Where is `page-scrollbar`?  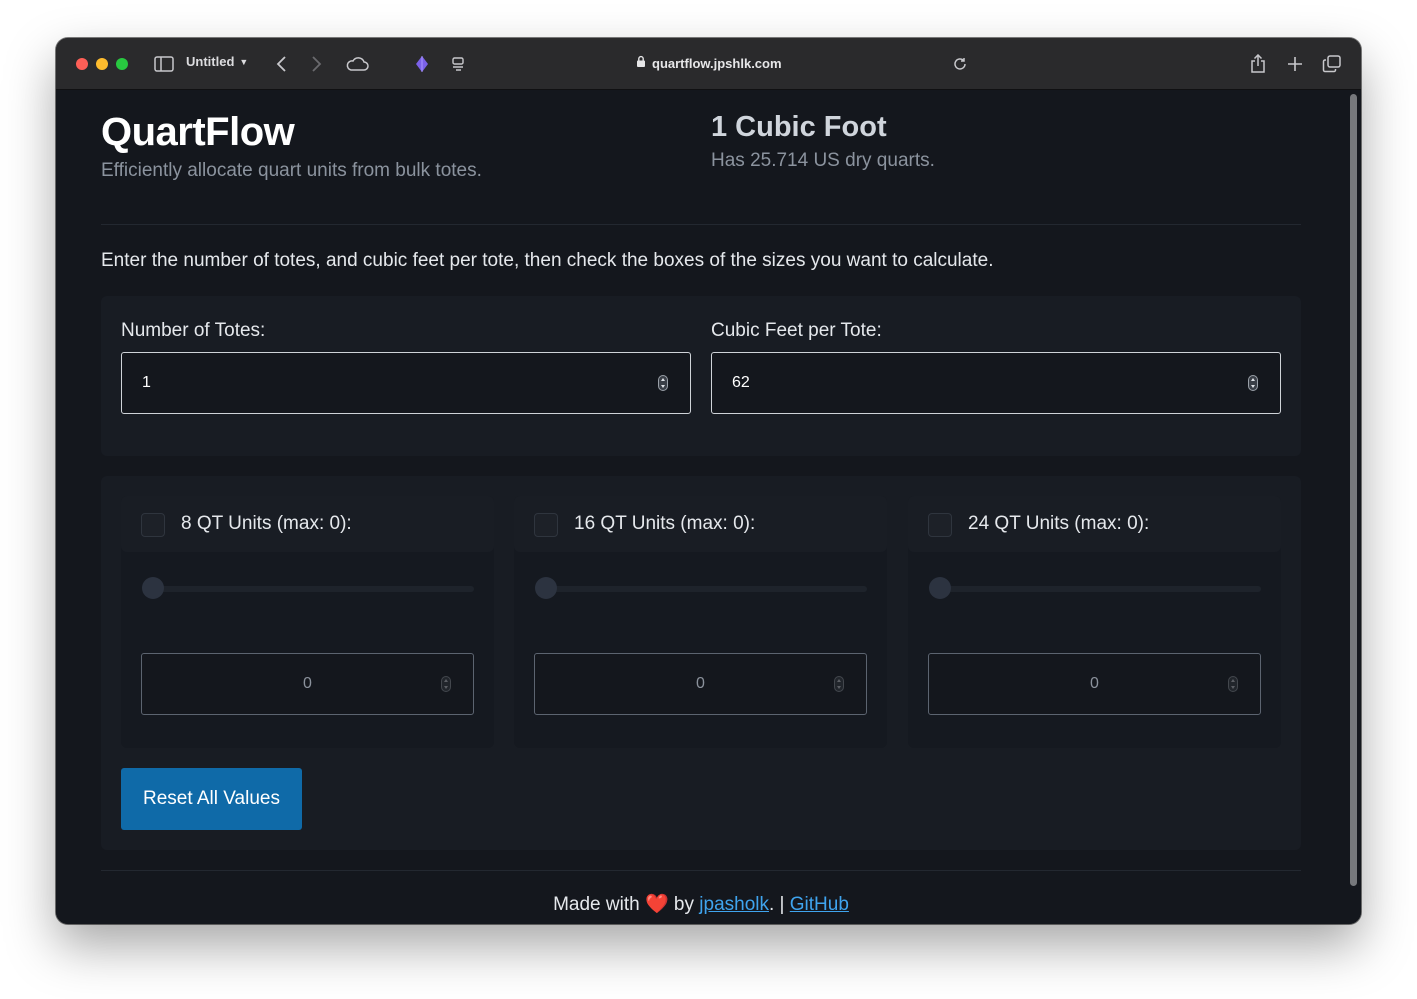
page-scrollbar is located at coordinates (1353, 507).